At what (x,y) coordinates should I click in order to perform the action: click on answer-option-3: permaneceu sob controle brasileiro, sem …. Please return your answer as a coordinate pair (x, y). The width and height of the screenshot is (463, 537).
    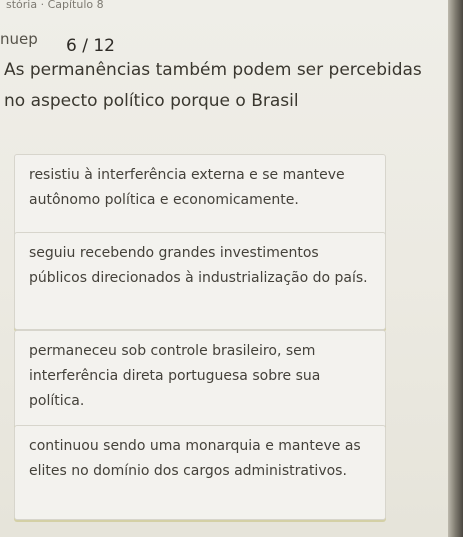
    Looking at the image, I should click on (200, 379).